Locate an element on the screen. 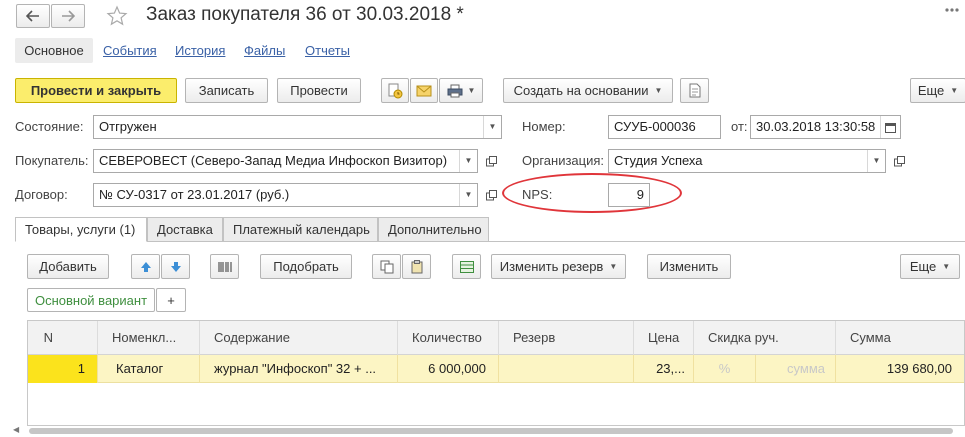  more-options-icon is located at coordinates (952, 10).